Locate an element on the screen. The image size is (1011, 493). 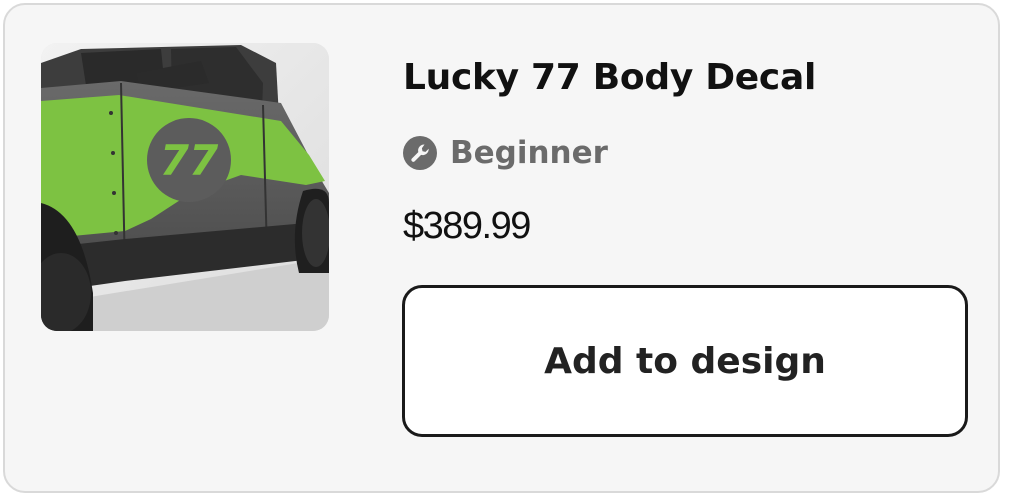
level-label: Beginner is located at coordinates (529, 153).